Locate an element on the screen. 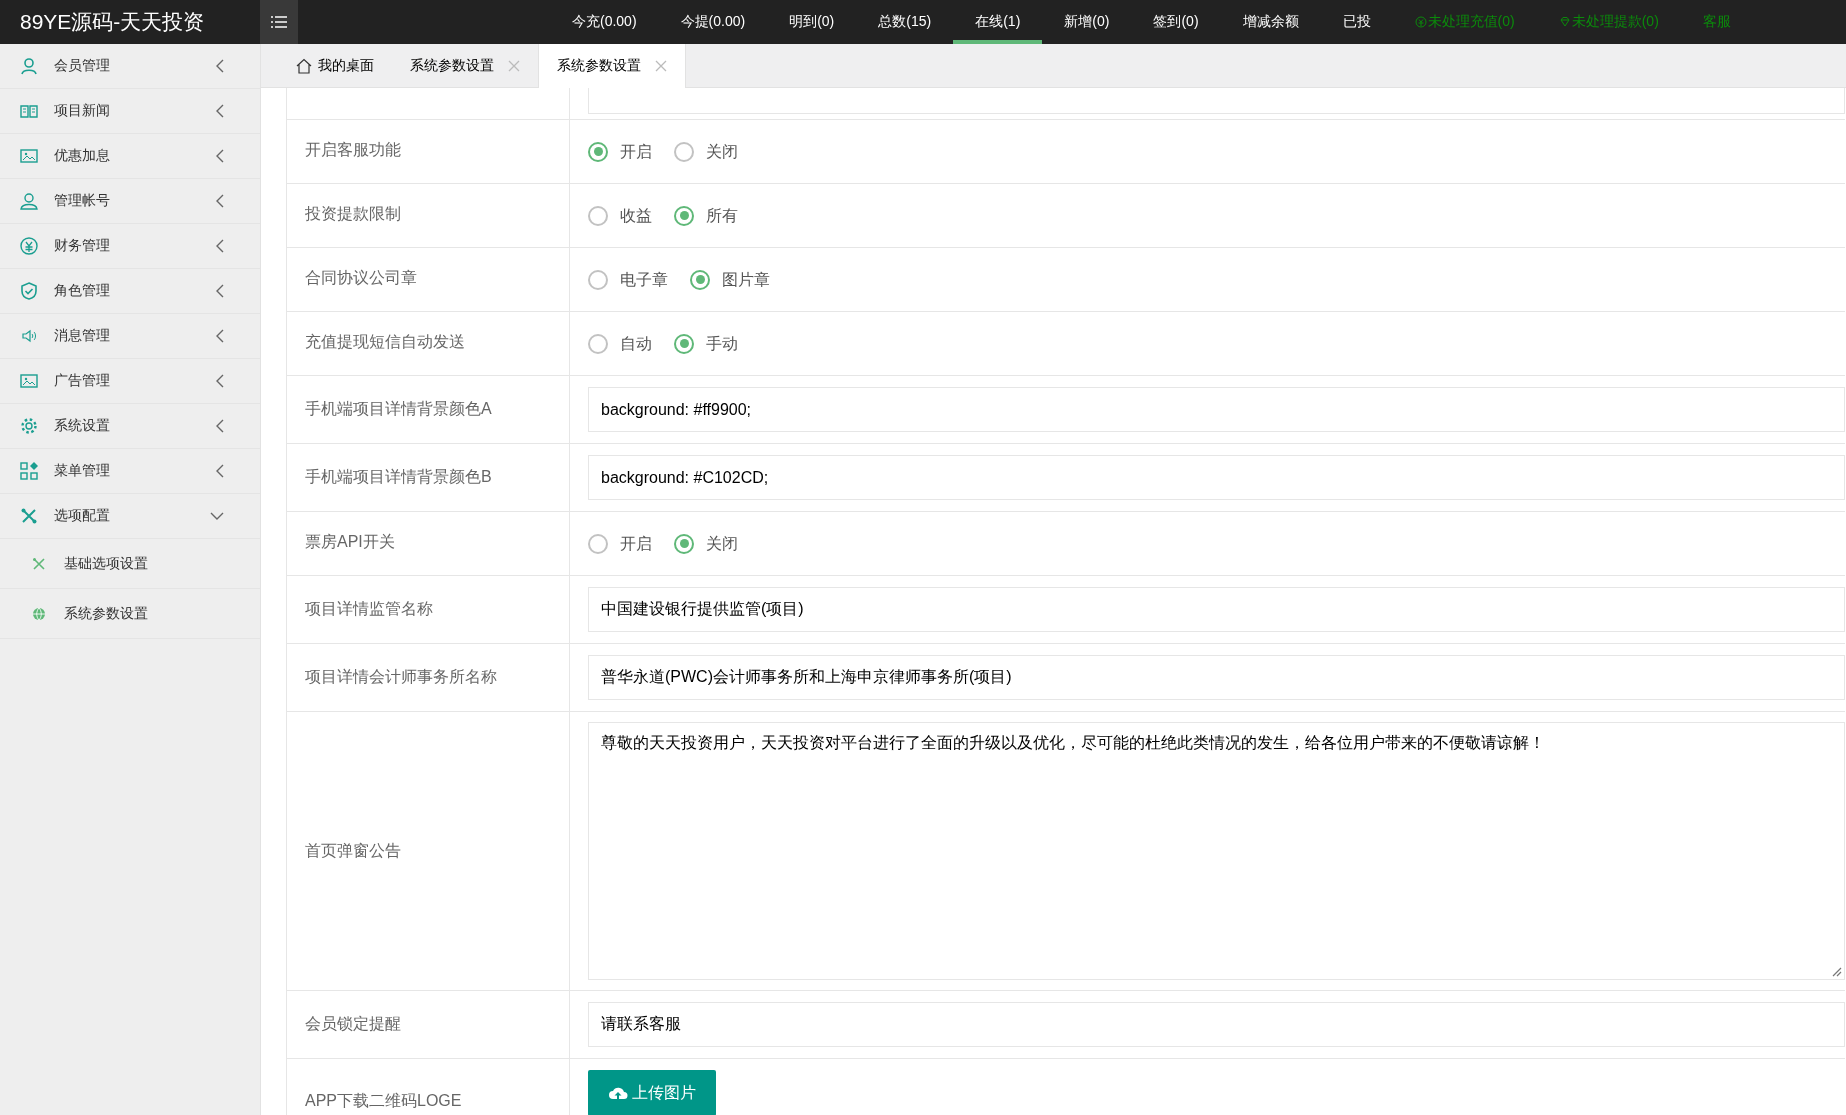 The height and width of the screenshot is (1115, 1846). sidebar-item: 广告管理 is located at coordinates (130, 381).